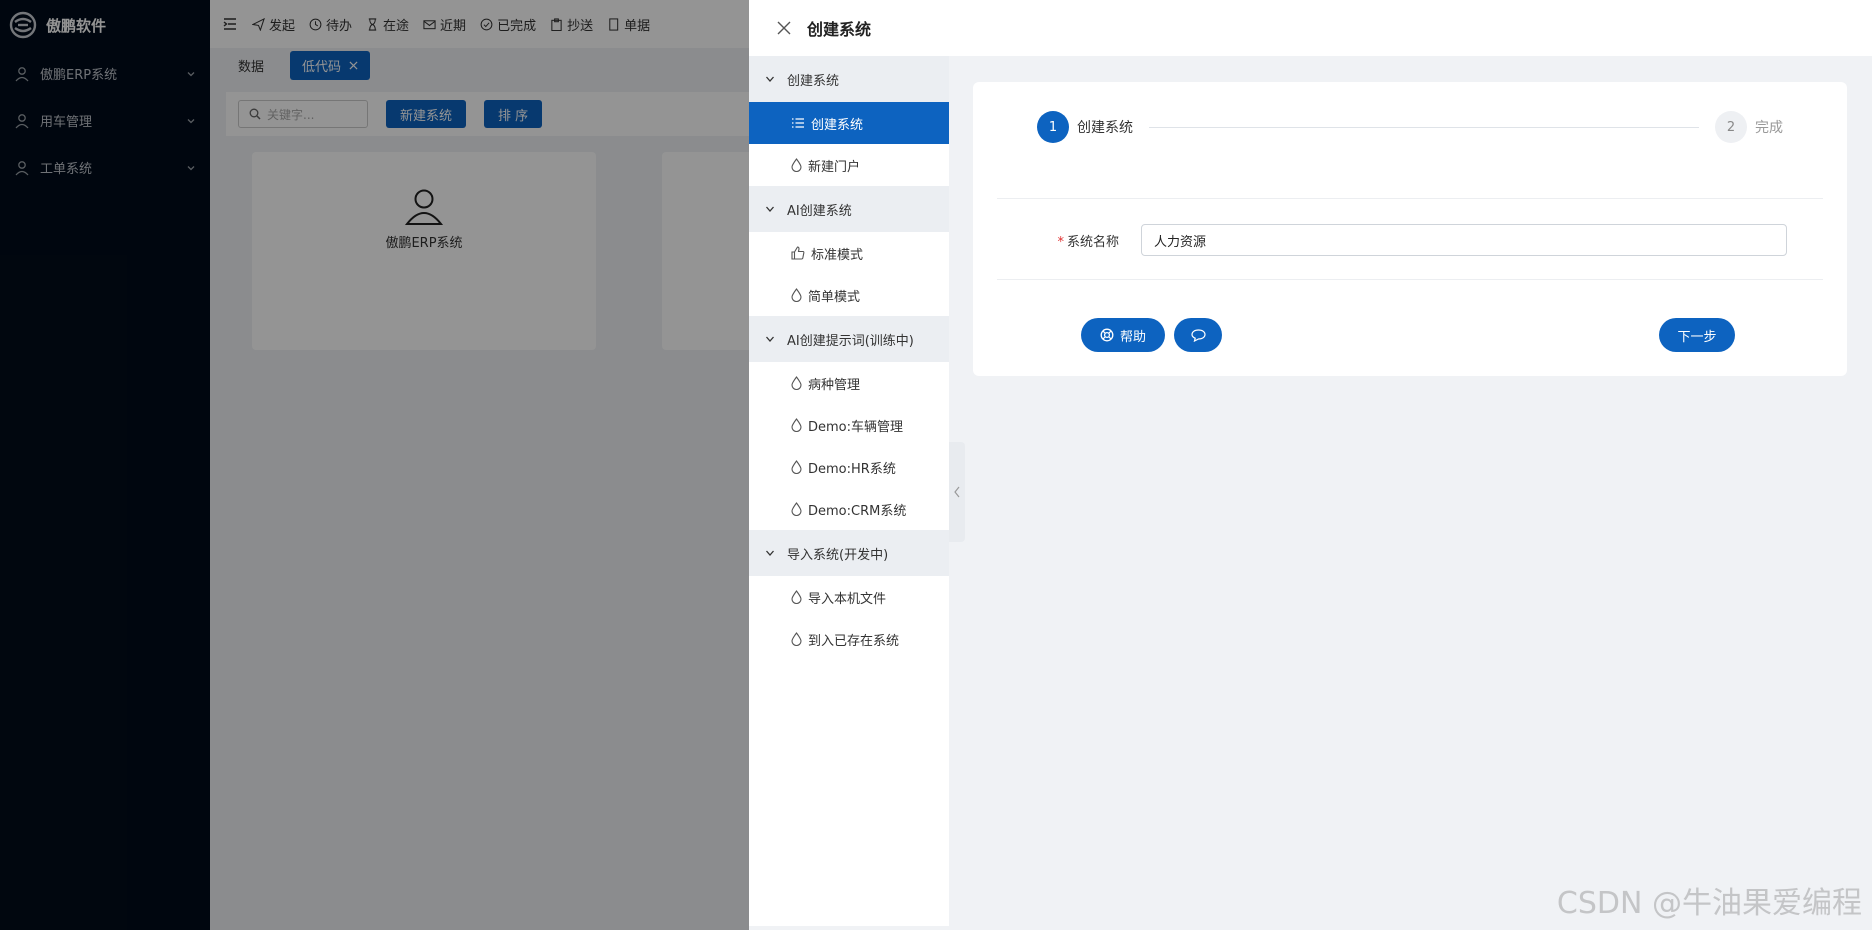  What do you see at coordinates (838, 555) in the screenshot?
I see `menu-group-label: 导入系统(开发中)` at bounding box center [838, 555].